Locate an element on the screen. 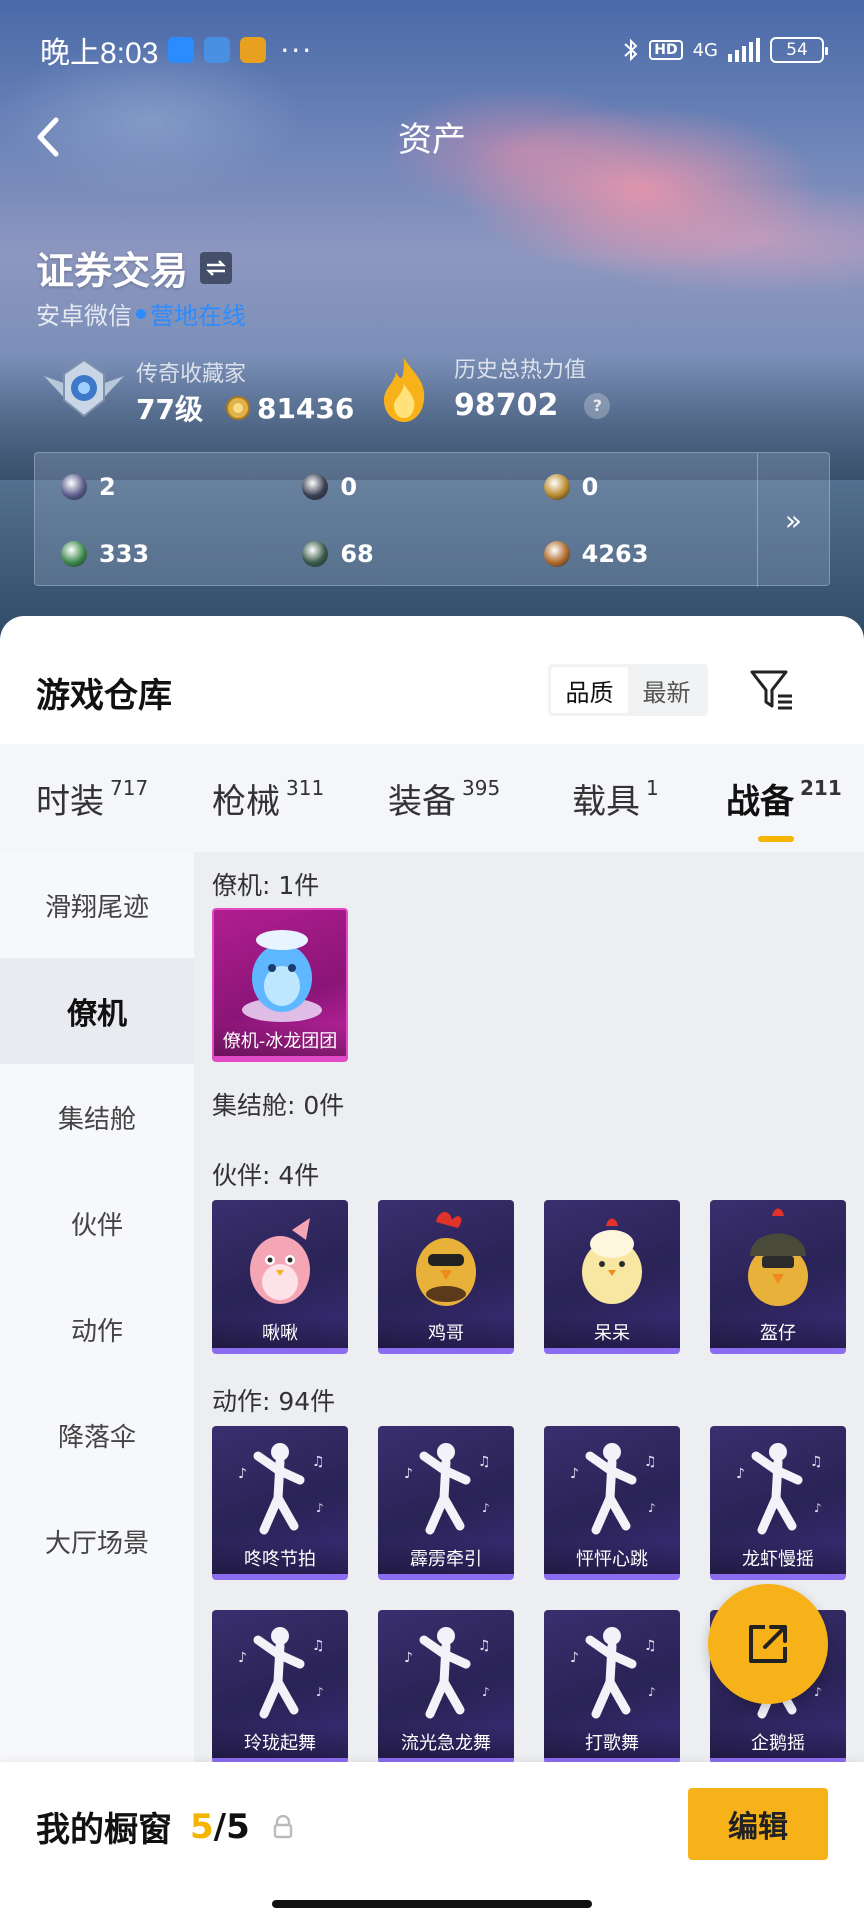  tab-label: 装备 is located at coordinates (422, 802).